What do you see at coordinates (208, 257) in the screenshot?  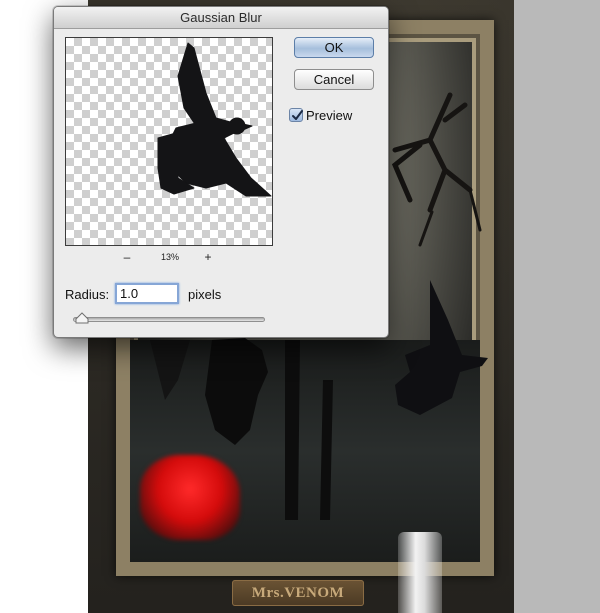 I see `zoom-in-button: +` at bounding box center [208, 257].